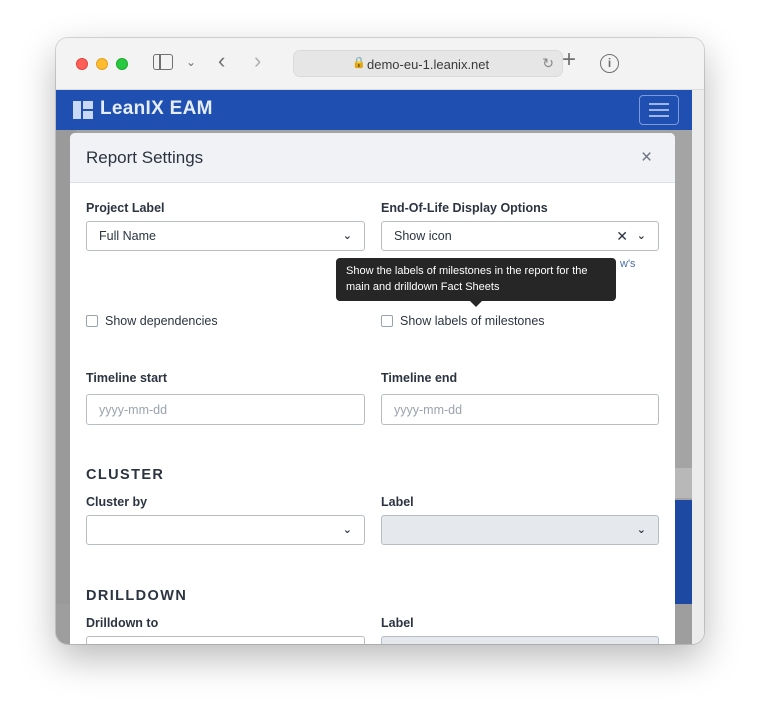  Describe the element at coordinates (225, 409) in the screenshot. I see `timeline-start-input` at that location.